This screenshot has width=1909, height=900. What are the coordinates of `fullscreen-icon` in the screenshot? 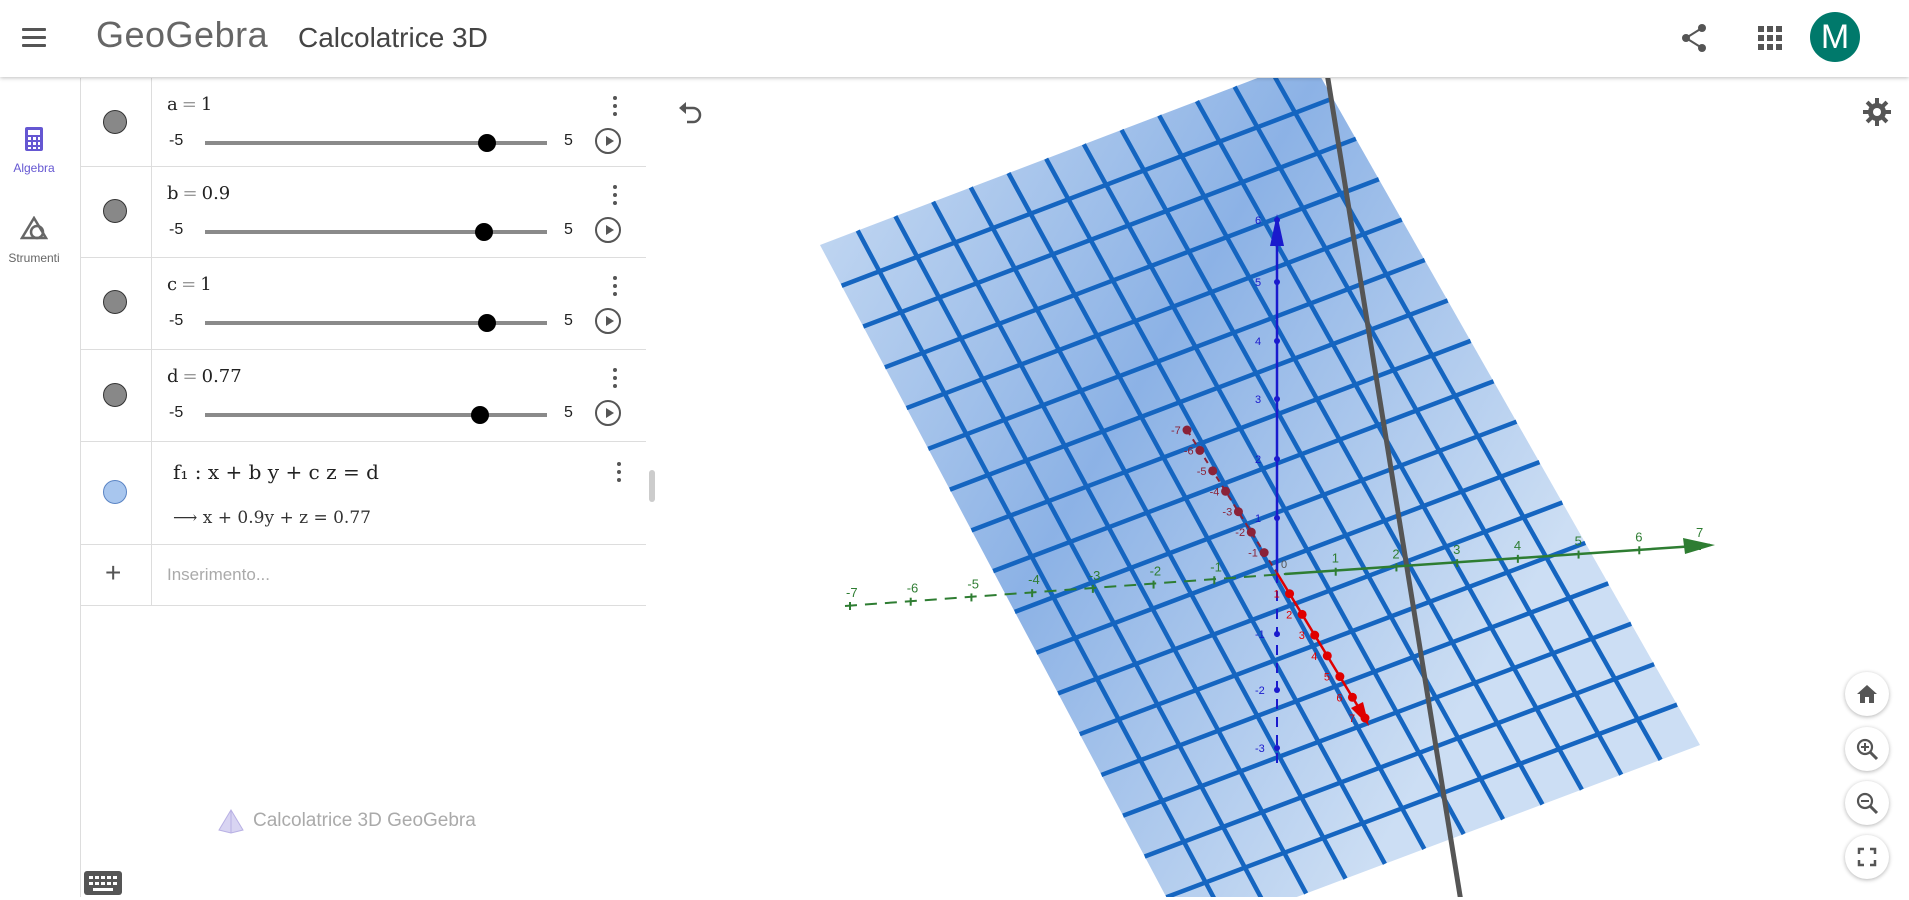 It's located at (1867, 857).